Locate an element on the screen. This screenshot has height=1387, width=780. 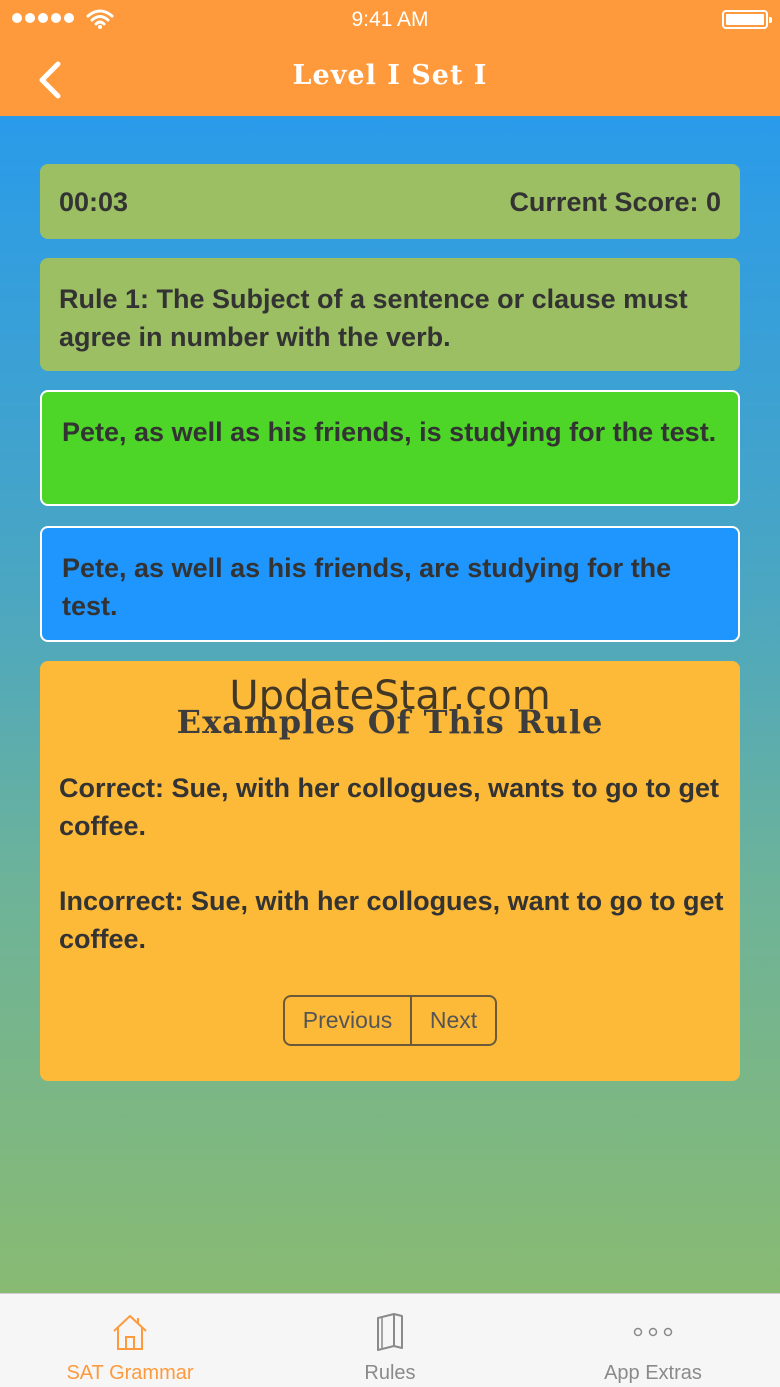
book-icon is located at coordinates (390, 1332).